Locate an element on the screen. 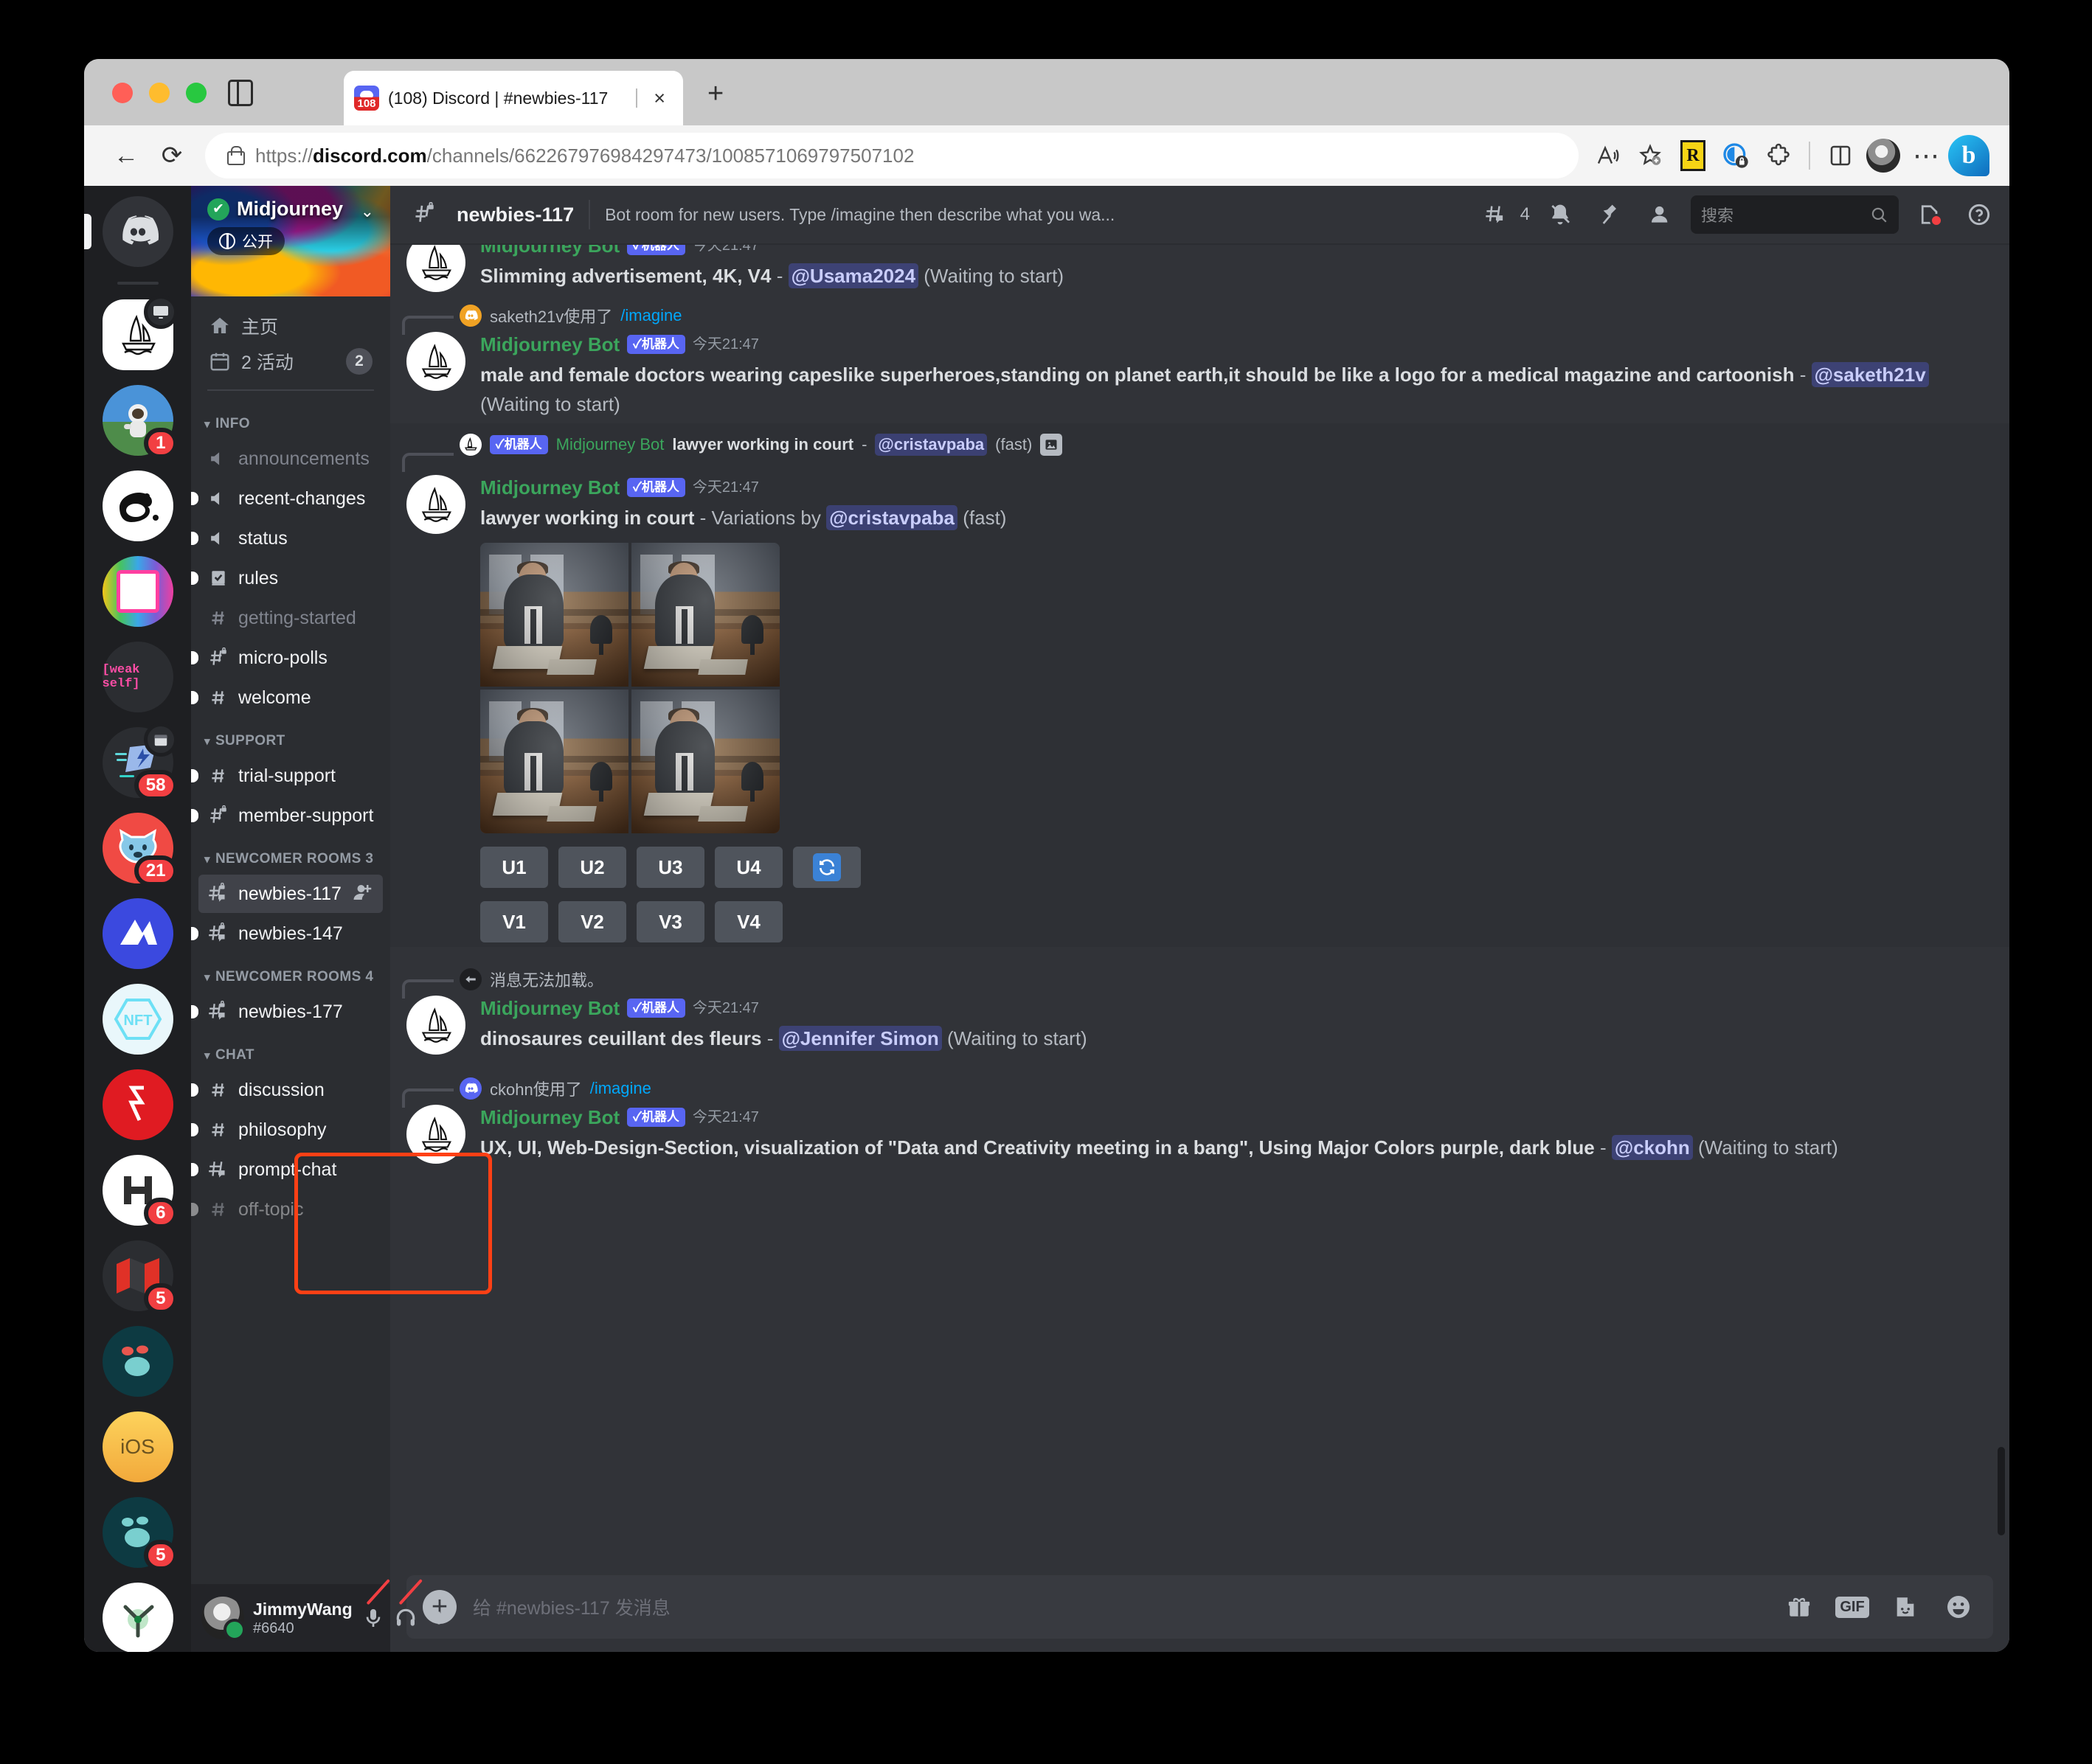  privacy-extension-icon is located at coordinates (1735, 155).